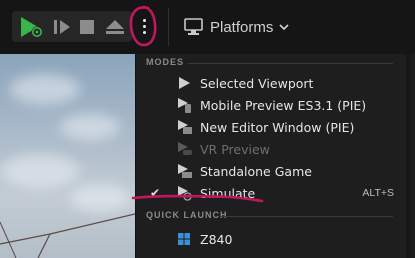 The width and height of the screenshot is (415, 258). What do you see at coordinates (277, 127) in the screenshot?
I see `menu-item-label: New Editor Window (PIE)` at bounding box center [277, 127].